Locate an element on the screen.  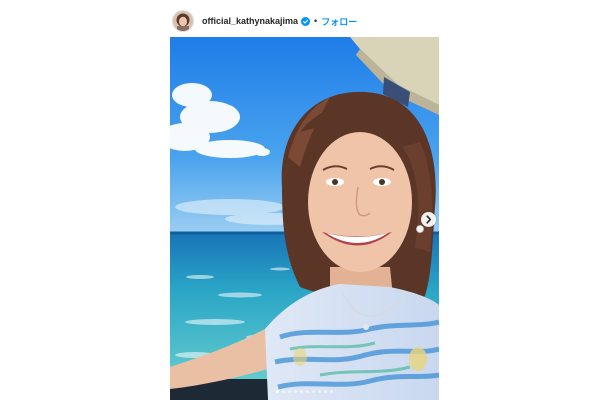
carousel-indicator is located at coordinates (304, 391).